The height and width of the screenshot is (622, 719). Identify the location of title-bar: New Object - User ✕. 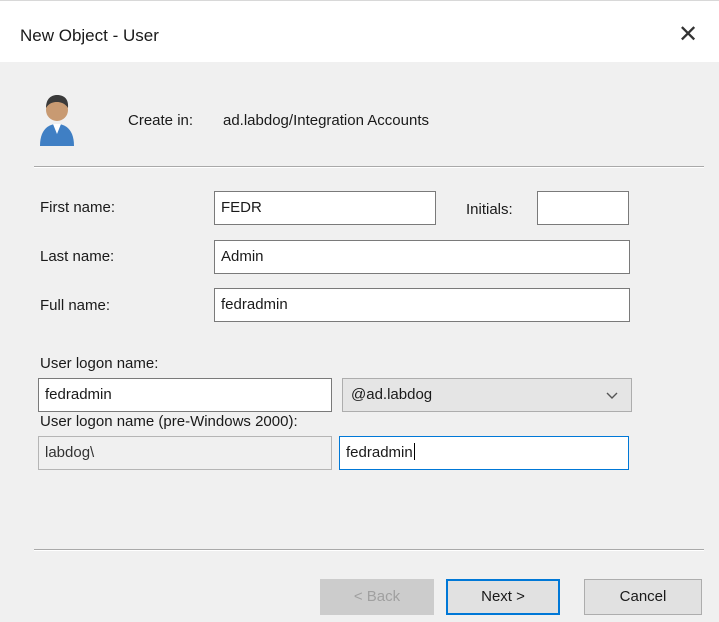
(359, 33).